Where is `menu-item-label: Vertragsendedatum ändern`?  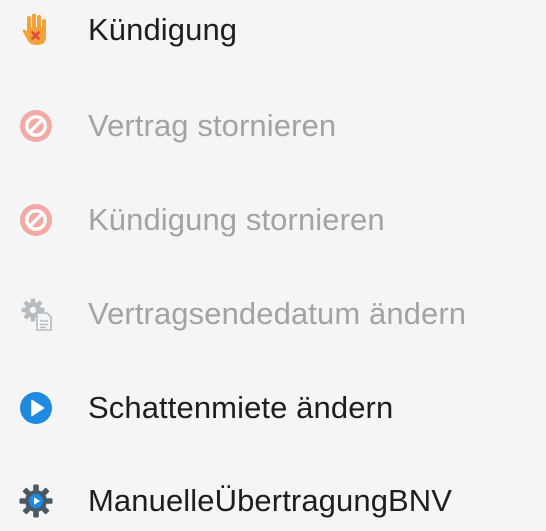 menu-item-label: Vertragsendedatum ändern is located at coordinates (277, 313).